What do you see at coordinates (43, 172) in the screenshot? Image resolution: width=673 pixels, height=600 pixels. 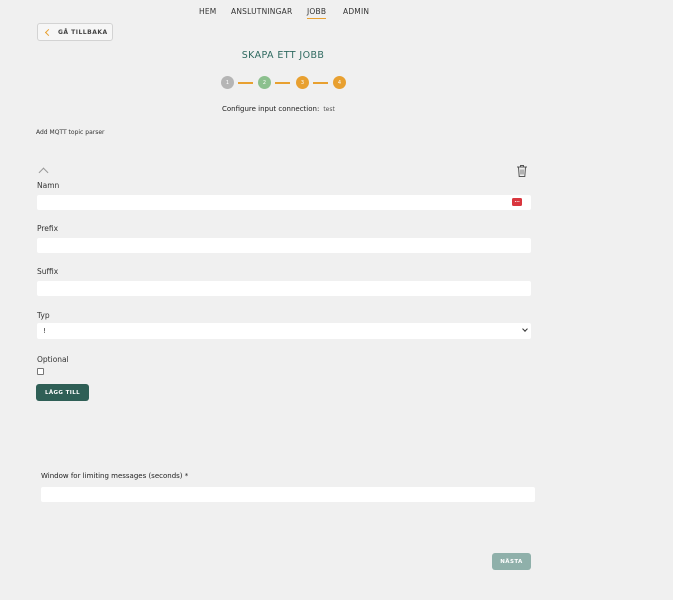 I see `chevron-up-icon` at bounding box center [43, 172].